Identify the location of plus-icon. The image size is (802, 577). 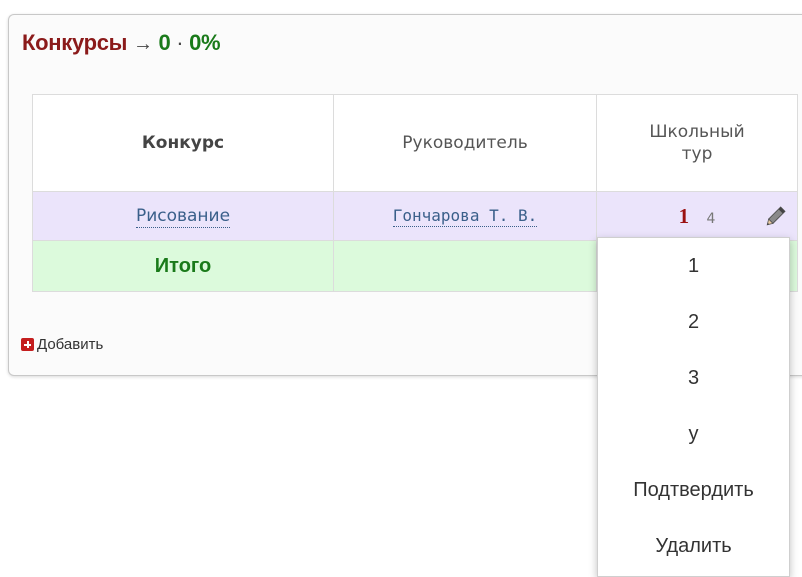
(27, 344).